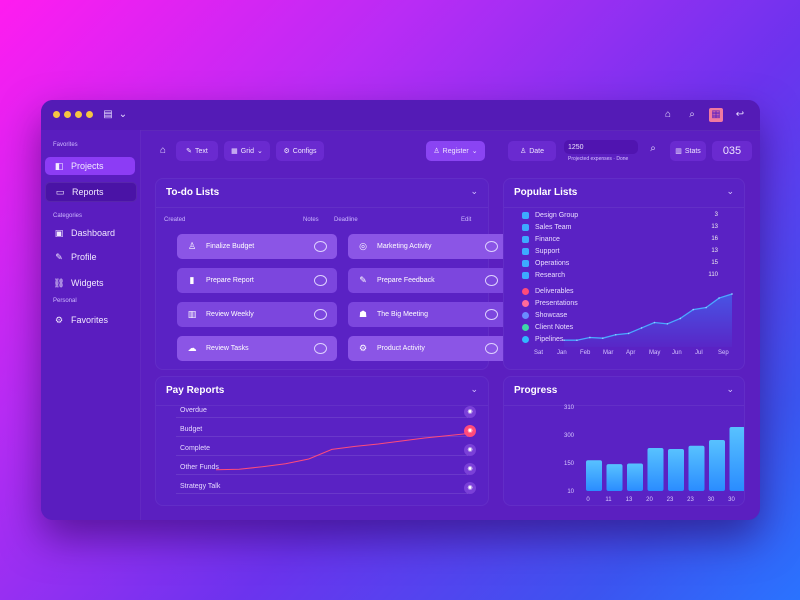  Describe the element at coordinates (716, 115) in the screenshot. I see `calendar-icon: ▦` at that location.